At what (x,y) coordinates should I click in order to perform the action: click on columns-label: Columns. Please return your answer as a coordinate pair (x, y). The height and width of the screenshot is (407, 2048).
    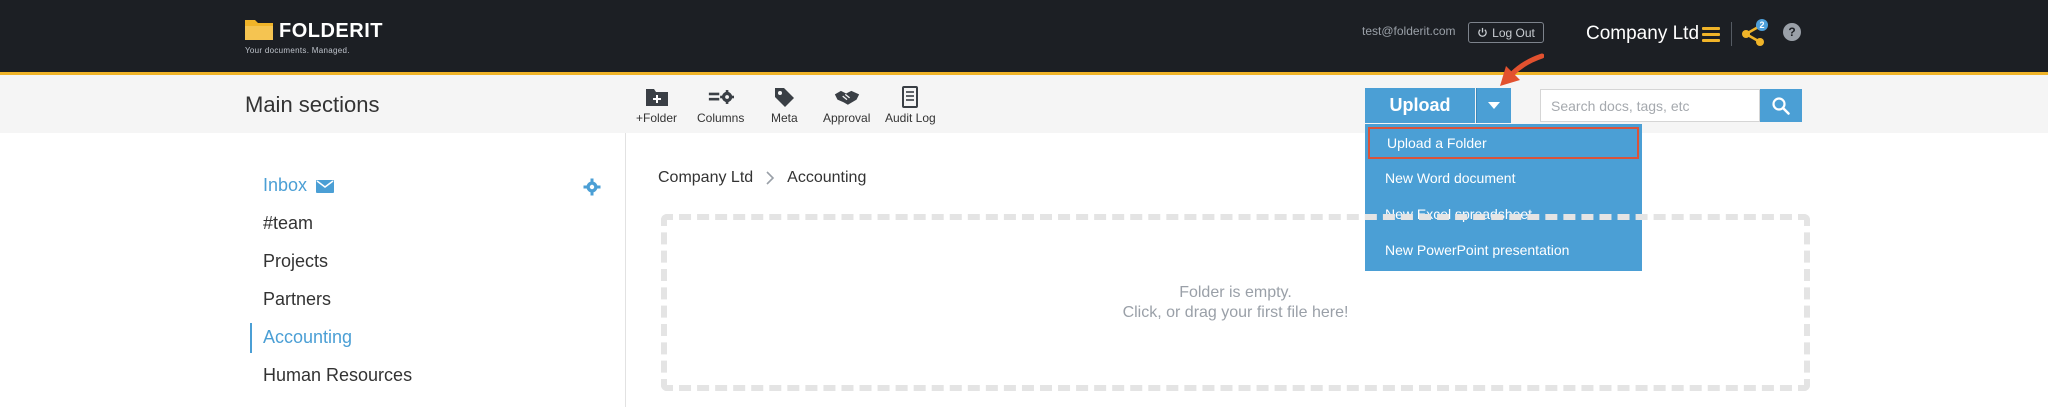
    Looking at the image, I should click on (721, 118).